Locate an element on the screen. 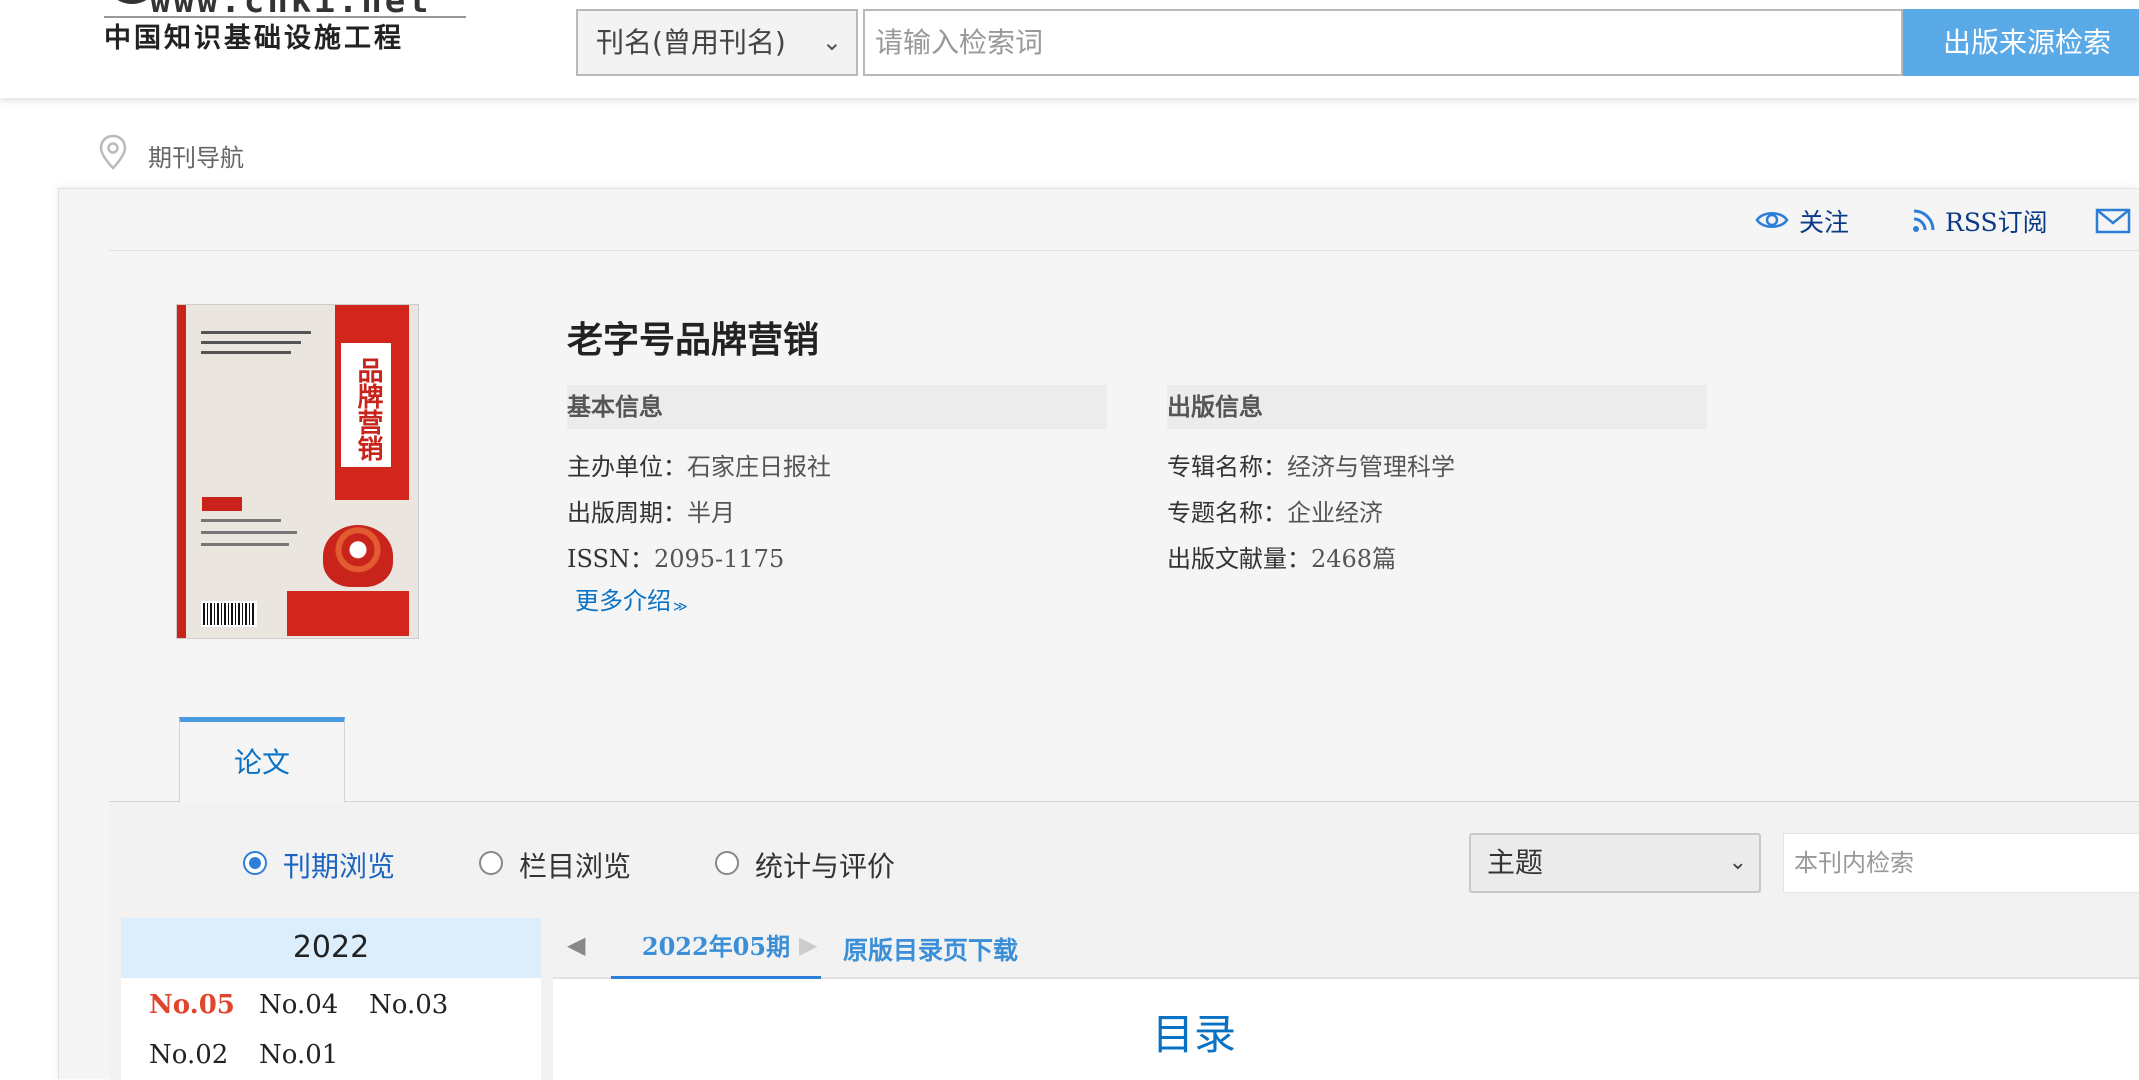  issue-no03: No.03 is located at coordinates (408, 1005).